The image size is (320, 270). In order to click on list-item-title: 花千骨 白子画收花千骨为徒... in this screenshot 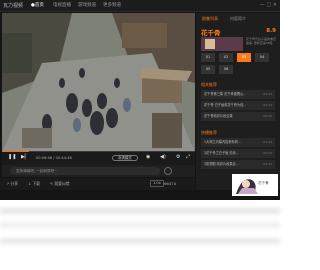, I will do `click(225, 105)`.